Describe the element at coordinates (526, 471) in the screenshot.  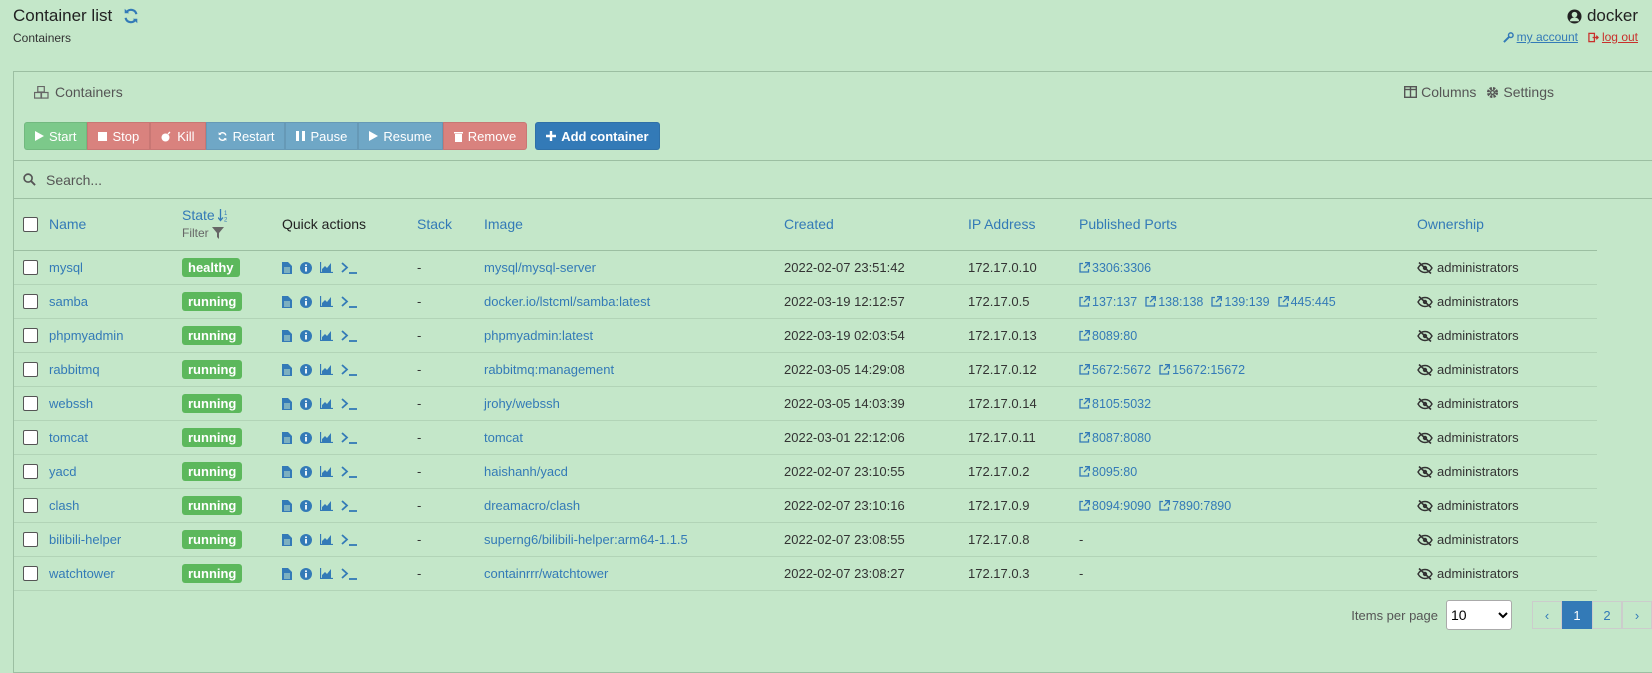
I see `image-link: haishanh/yacd` at that location.